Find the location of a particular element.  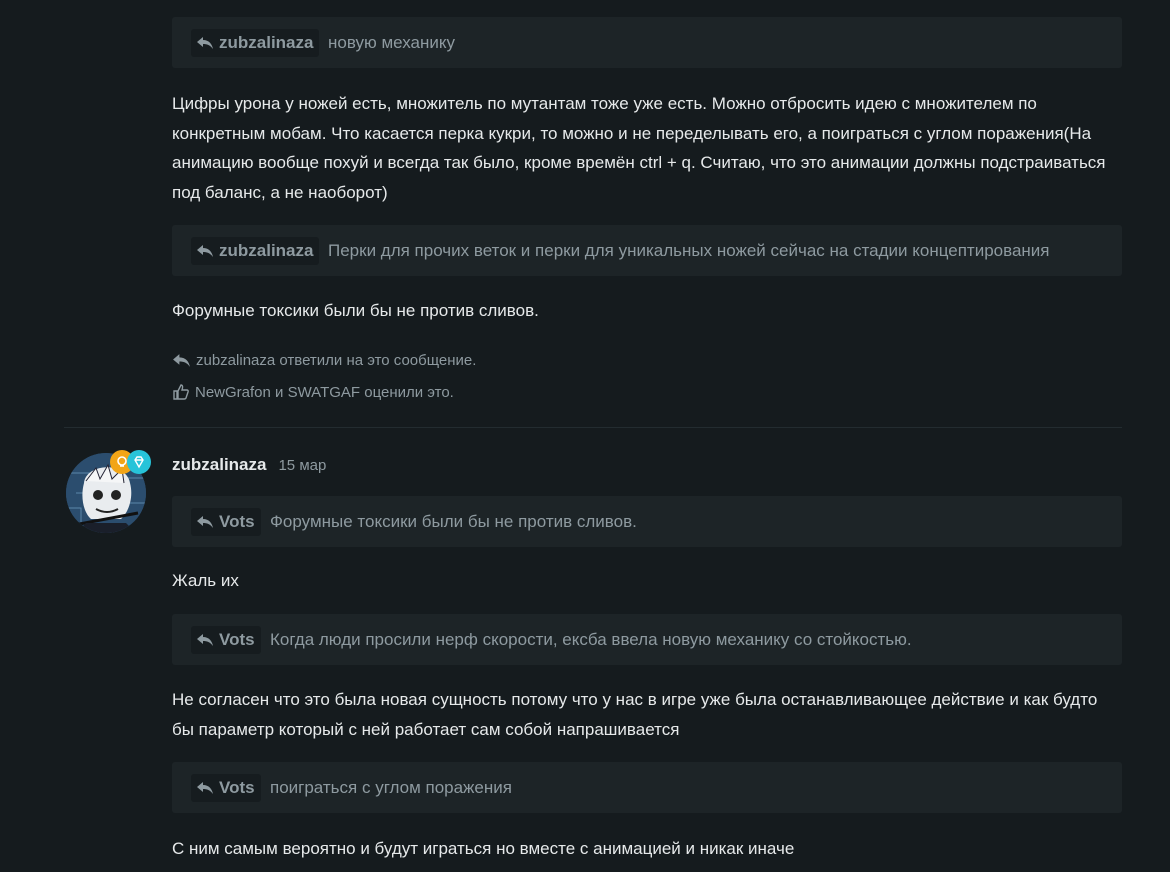

quote-block: Vots поиграться с углом поражения is located at coordinates (647, 787).